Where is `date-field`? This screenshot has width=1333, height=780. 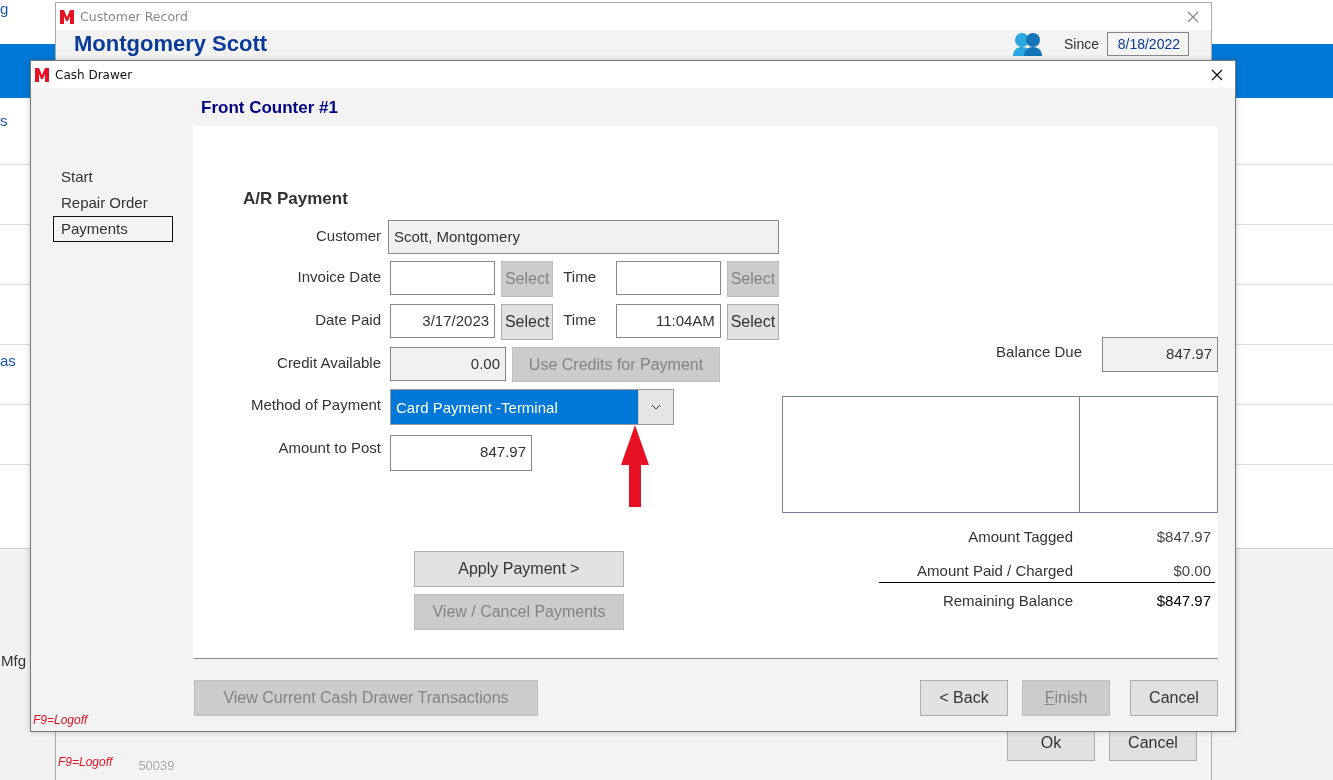 date-field is located at coordinates (443, 278).